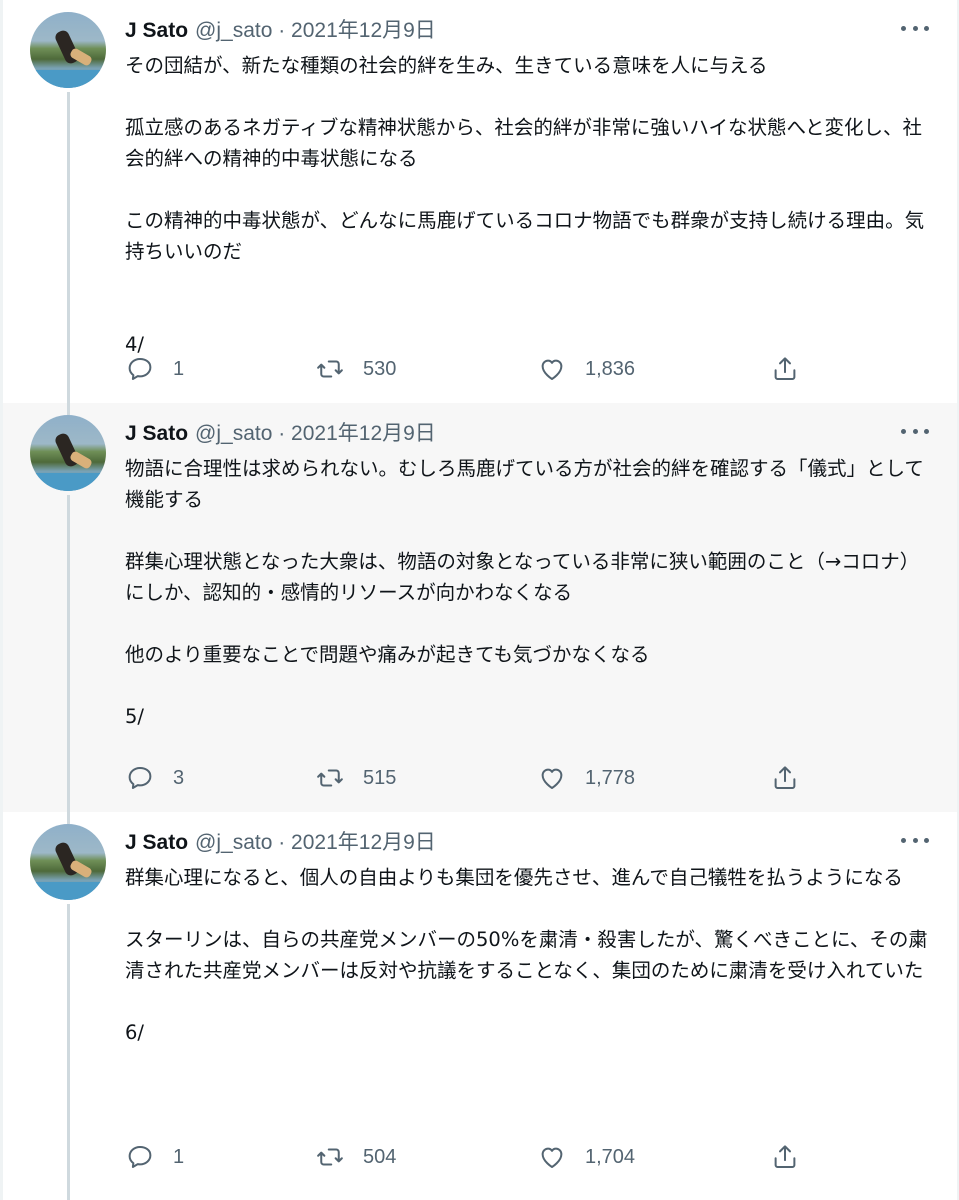  I want to click on like-count: 1,704, so click(610, 1156).